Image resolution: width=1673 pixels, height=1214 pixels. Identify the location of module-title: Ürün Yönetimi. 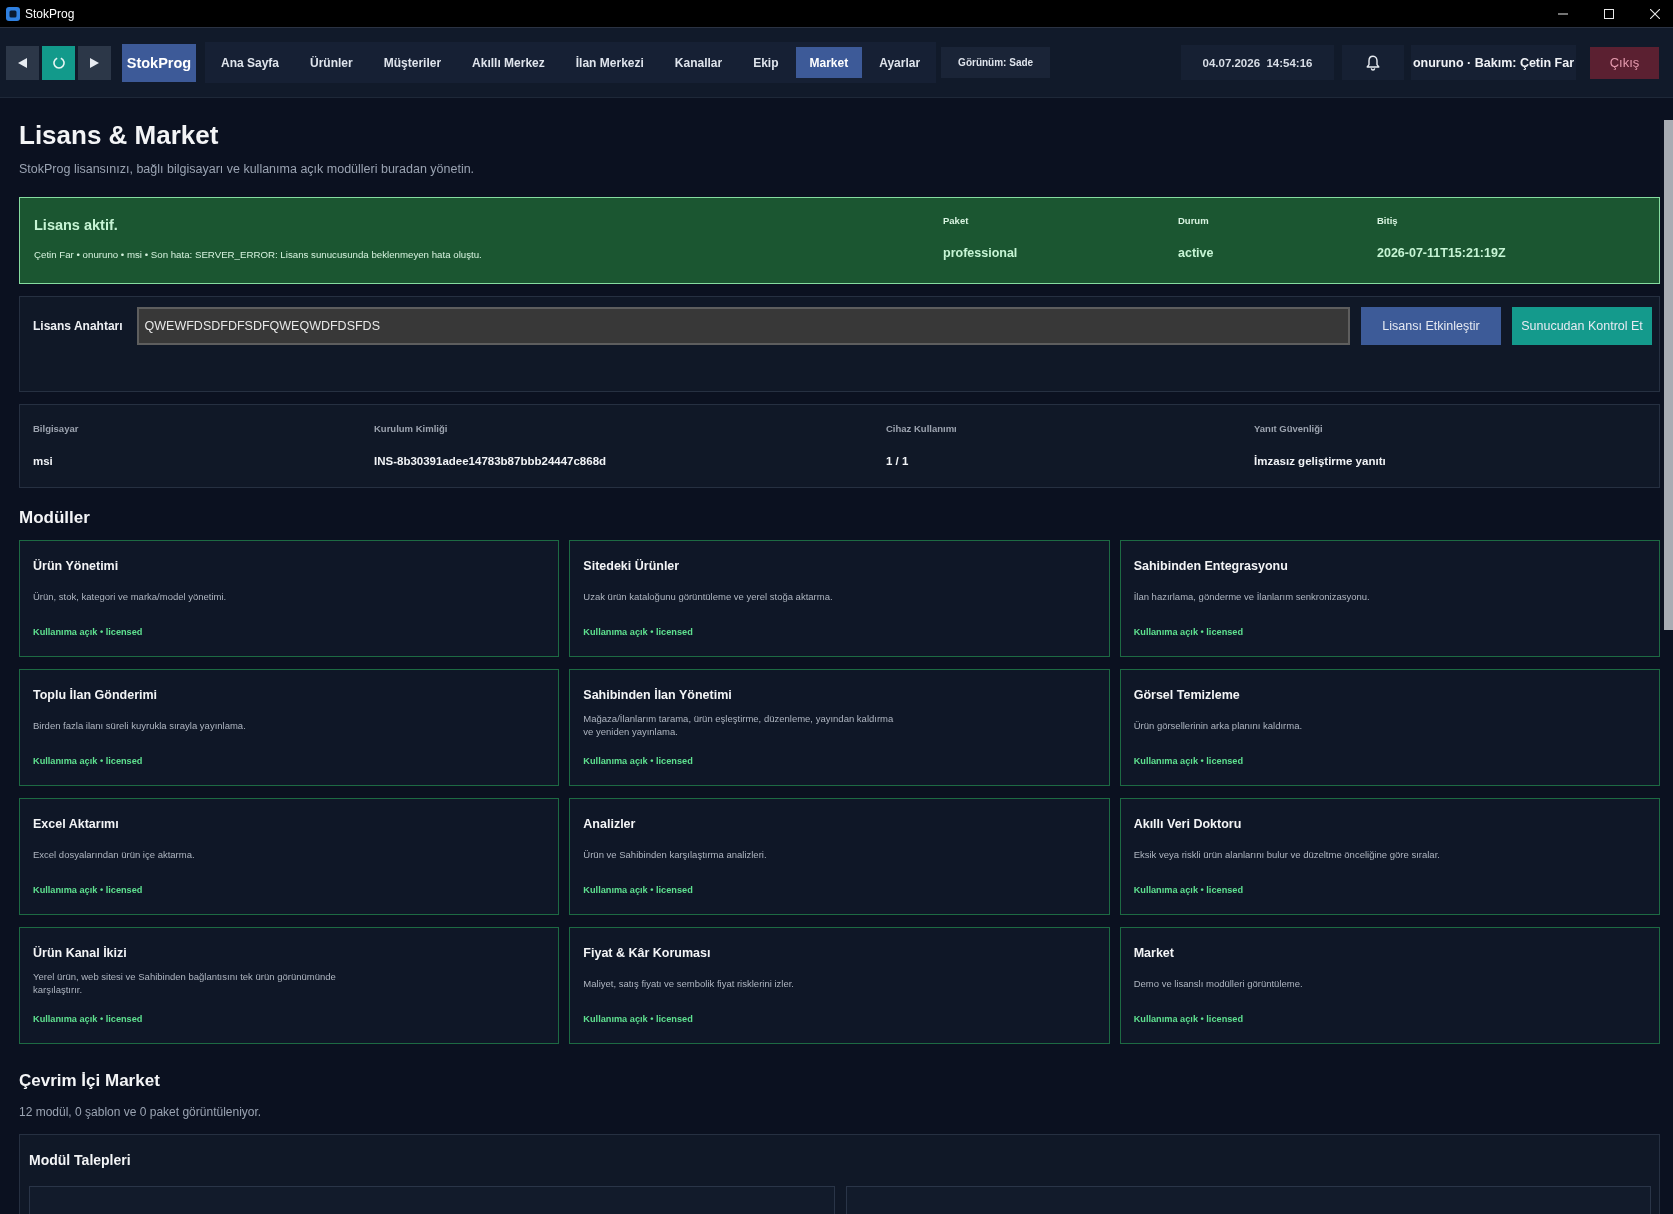
(76, 566).